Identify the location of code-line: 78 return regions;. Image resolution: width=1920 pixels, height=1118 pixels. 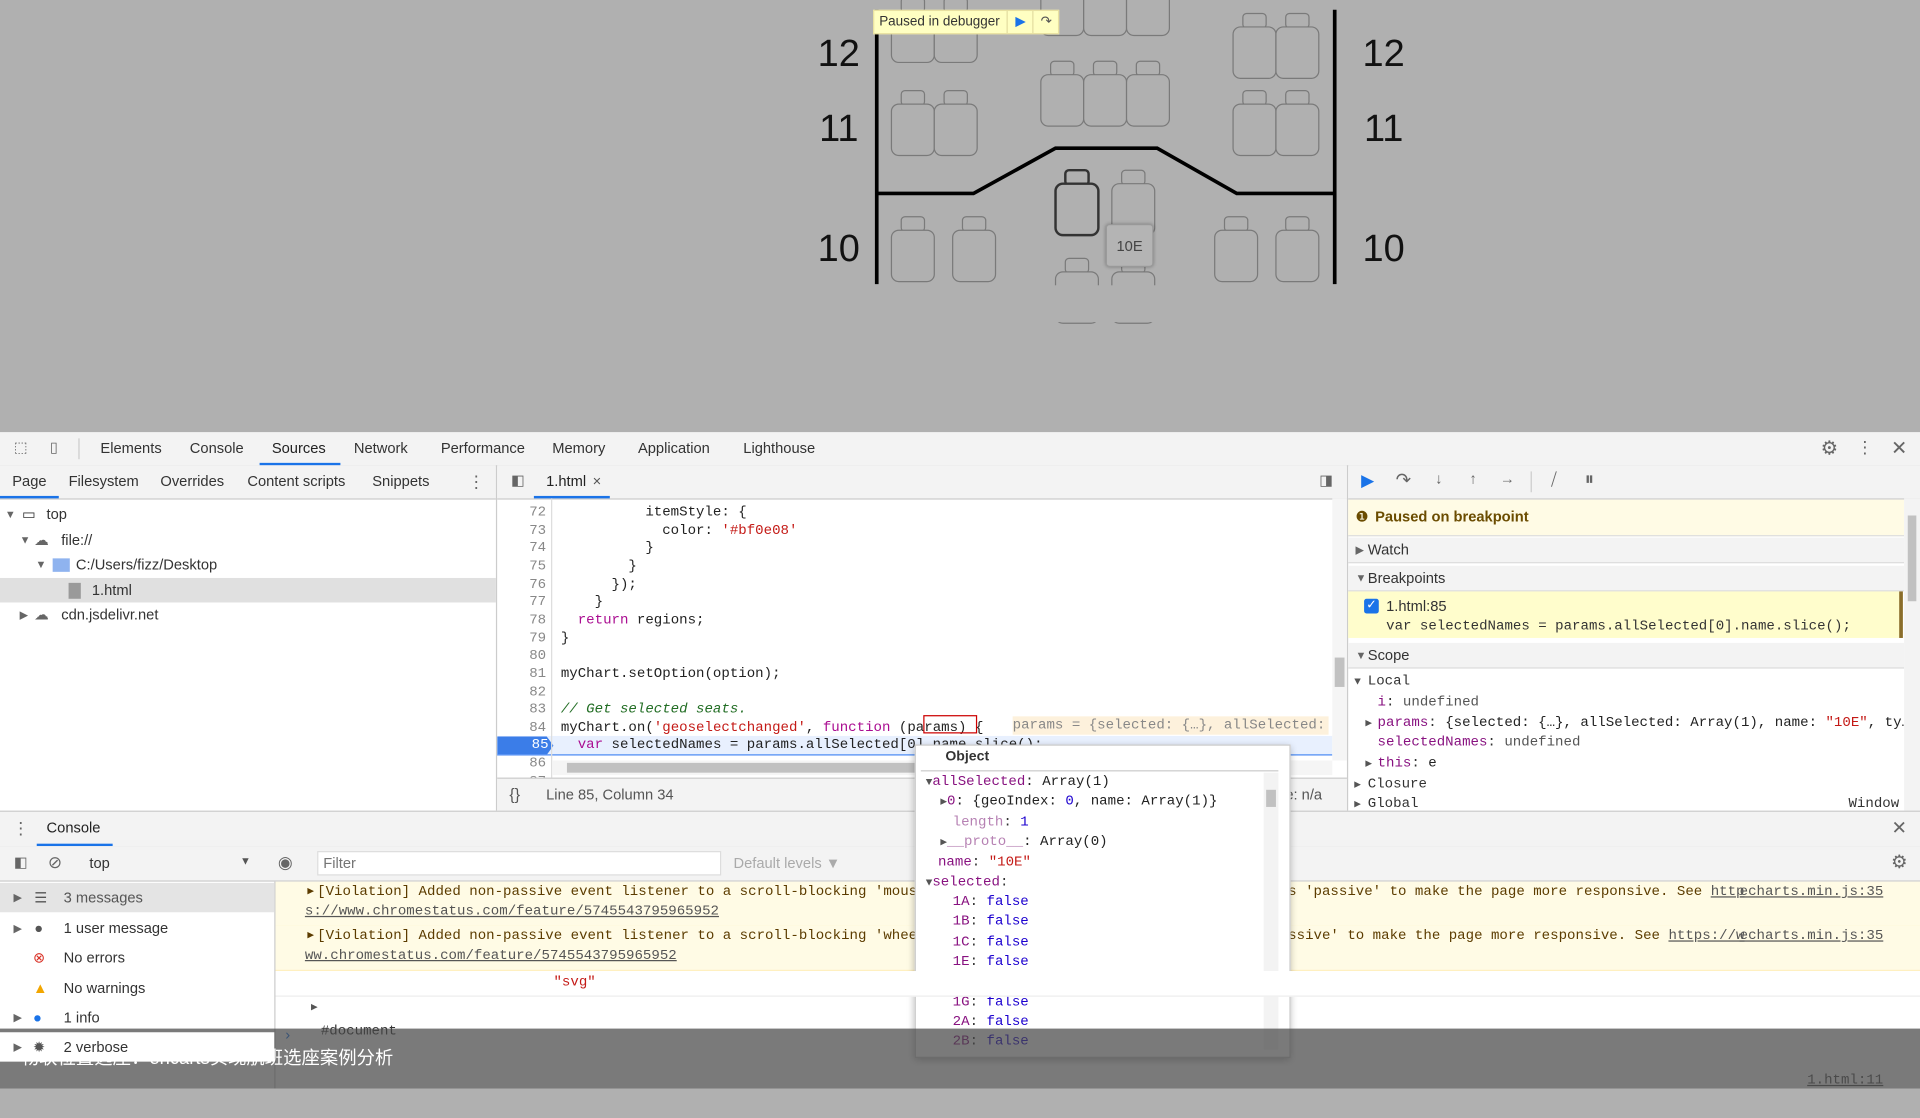
(914, 620).